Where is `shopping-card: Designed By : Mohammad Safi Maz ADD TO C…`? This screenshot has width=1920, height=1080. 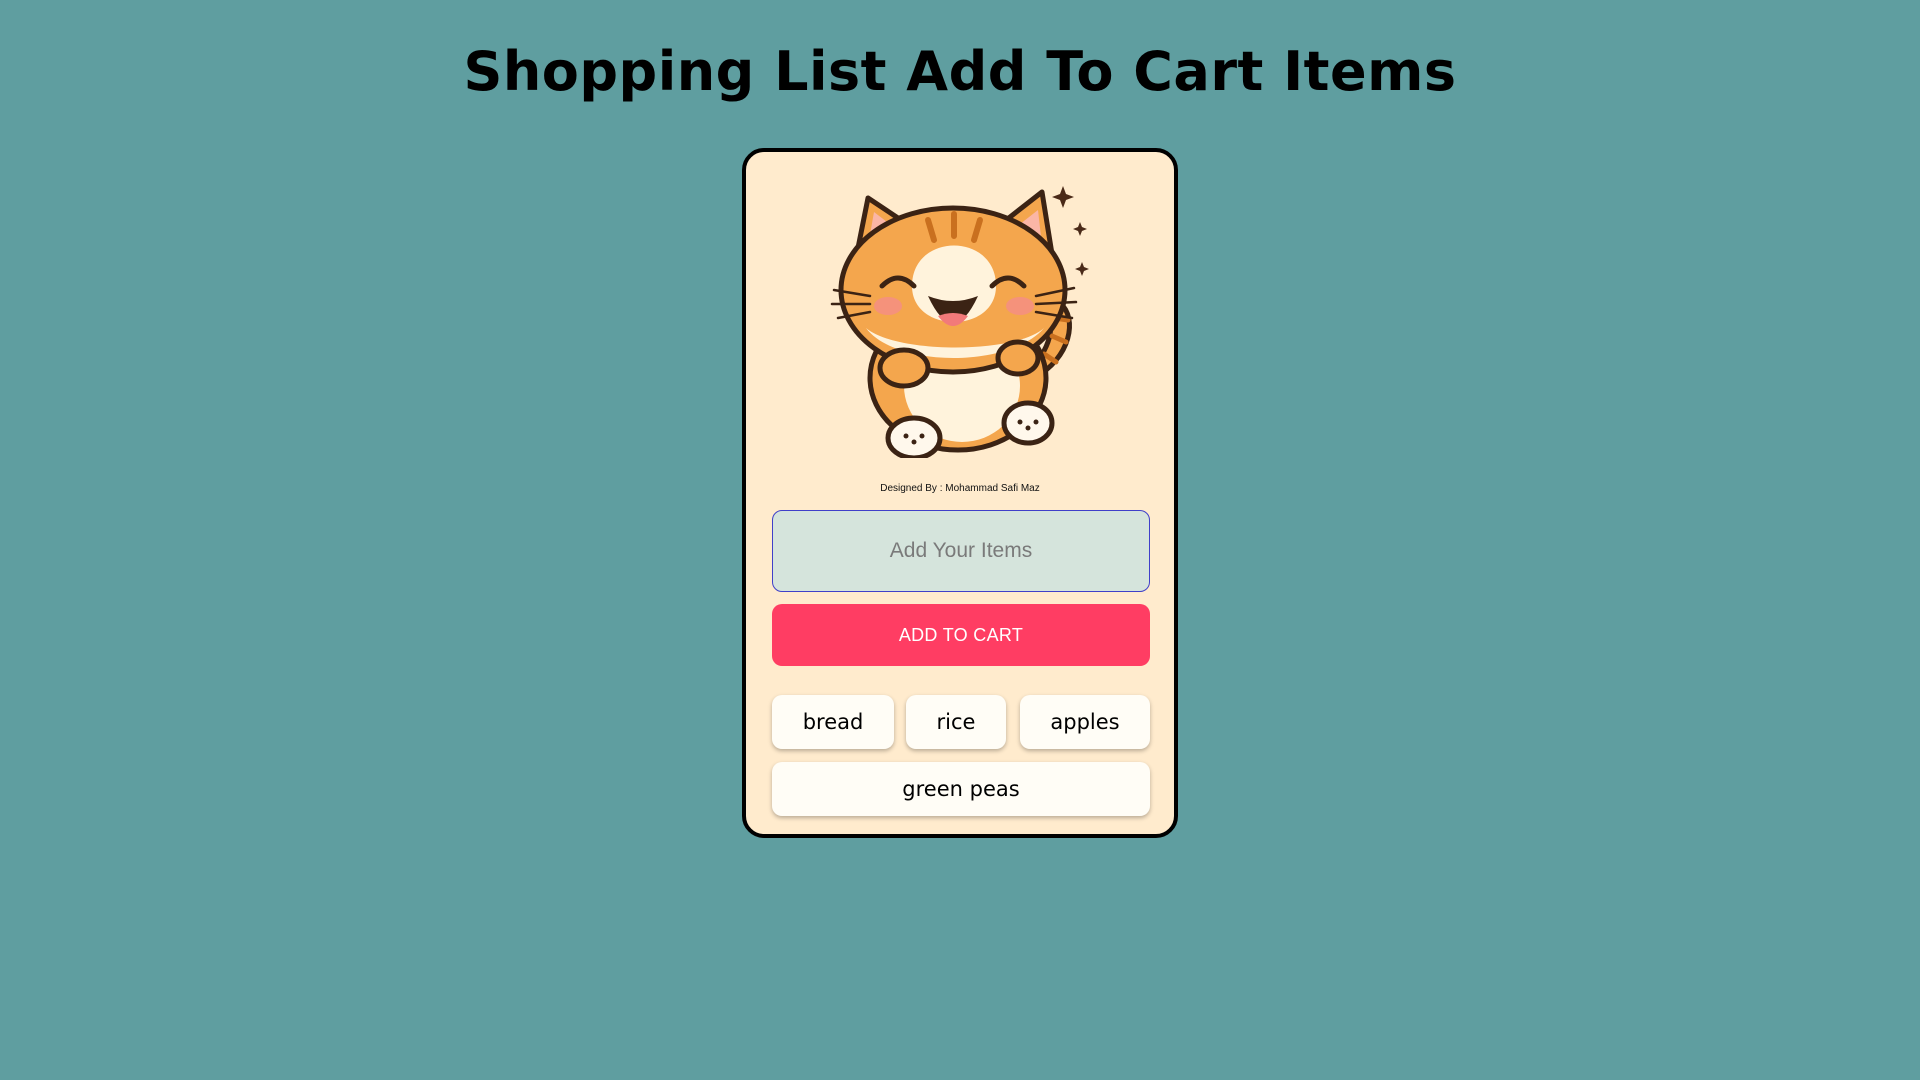 shopping-card: Designed By : Mohammad Safi Maz ADD TO C… is located at coordinates (960, 493).